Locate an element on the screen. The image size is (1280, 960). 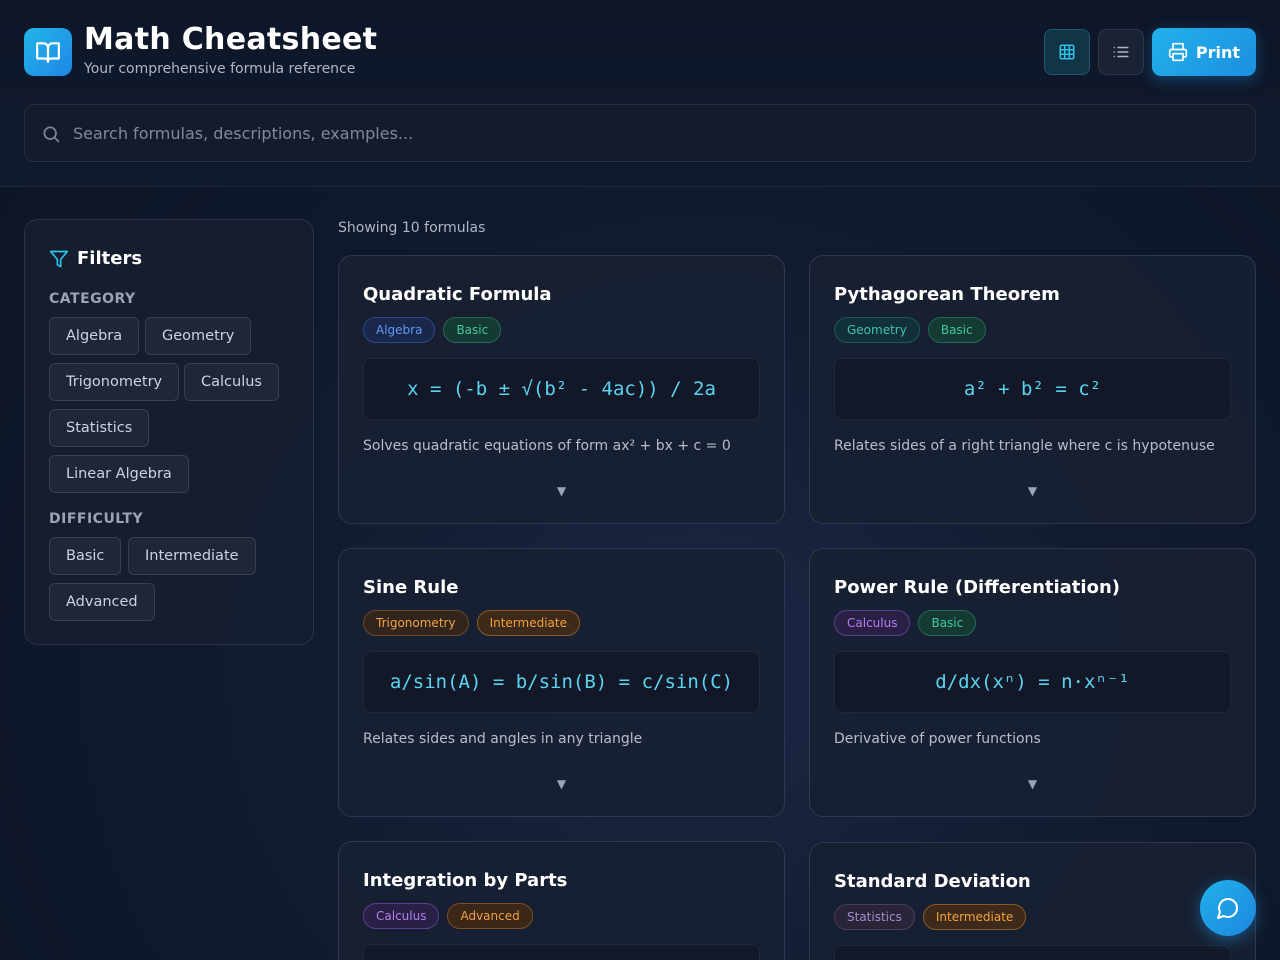
formula-card: Integration by Parts Calculus Advanced is located at coordinates (561, 900).